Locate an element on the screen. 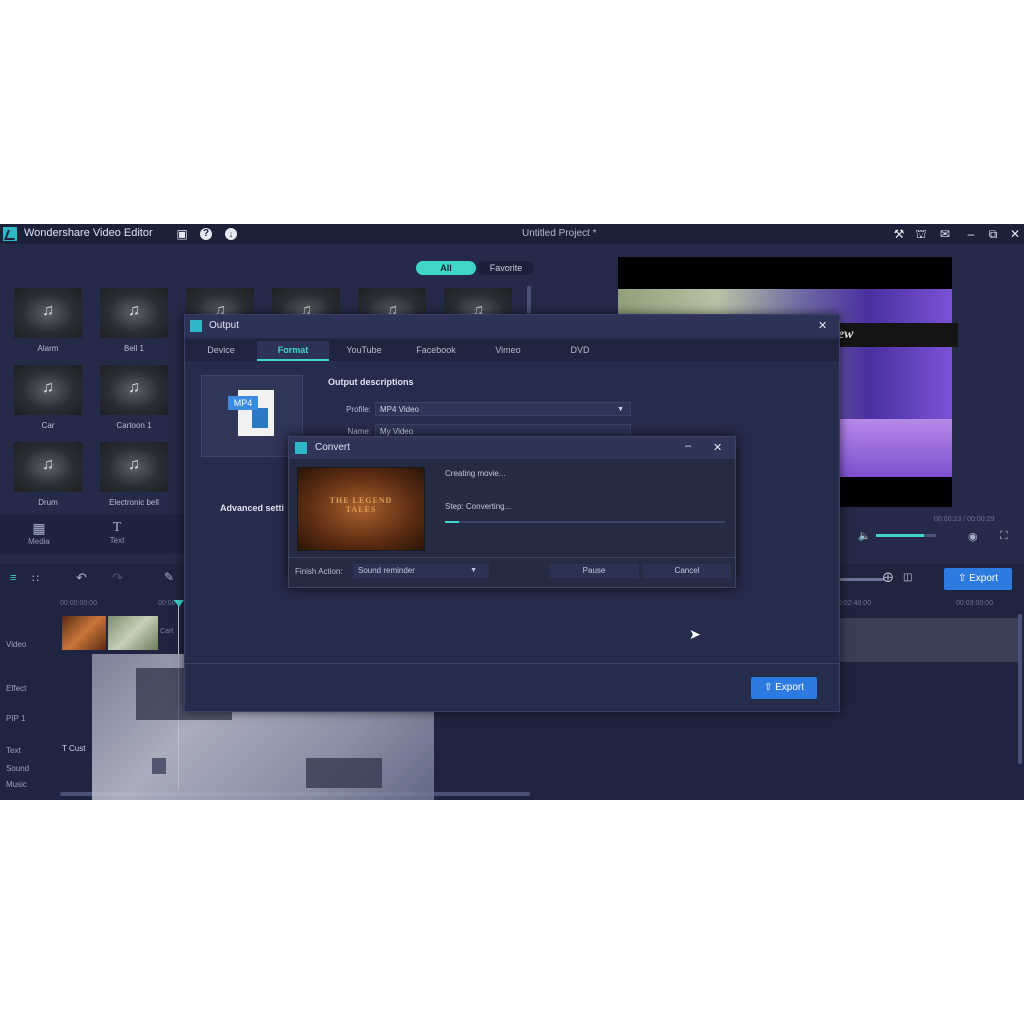 The width and height of the screenshot is (1024, 1024). finish-action-select: Sound reminder ▼ is located at coordinates (421, 571).